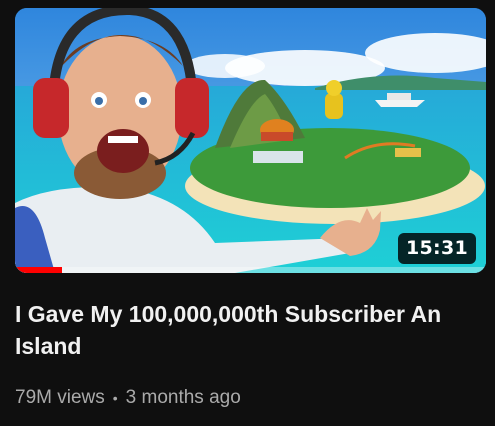  I want to click on video-metadata: 79M views • 3 months ago, so click(128, 398).